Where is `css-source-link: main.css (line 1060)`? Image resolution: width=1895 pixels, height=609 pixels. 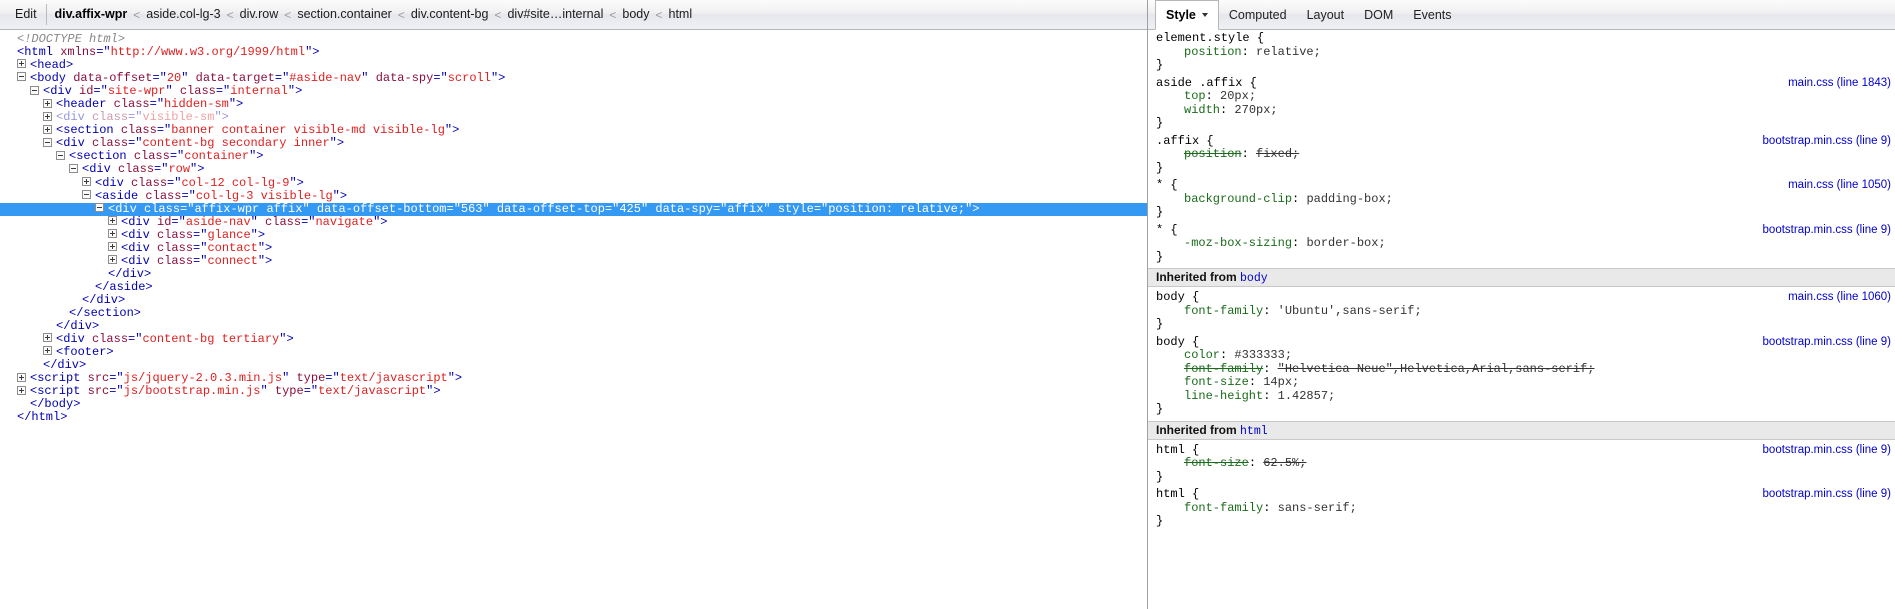
css-source-link: main.css (line 1060) is located at coordinates (1839, 298).